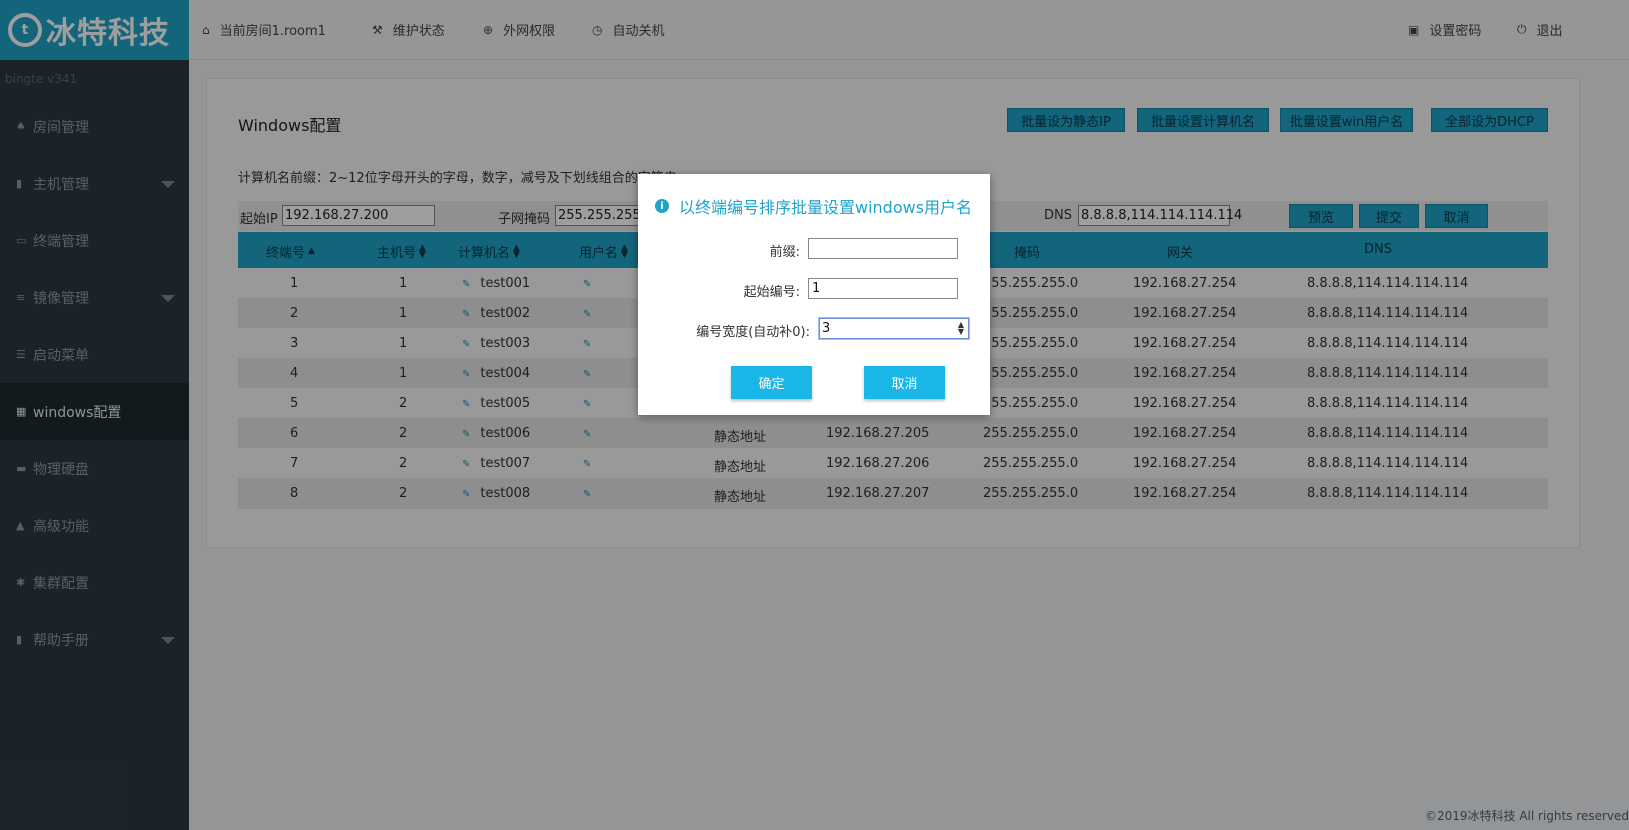 This screenshot has width=1629, height=830. I want to click on dialog-title: i 以终端编号排序批量设置windows用户名, so click(813, 206).